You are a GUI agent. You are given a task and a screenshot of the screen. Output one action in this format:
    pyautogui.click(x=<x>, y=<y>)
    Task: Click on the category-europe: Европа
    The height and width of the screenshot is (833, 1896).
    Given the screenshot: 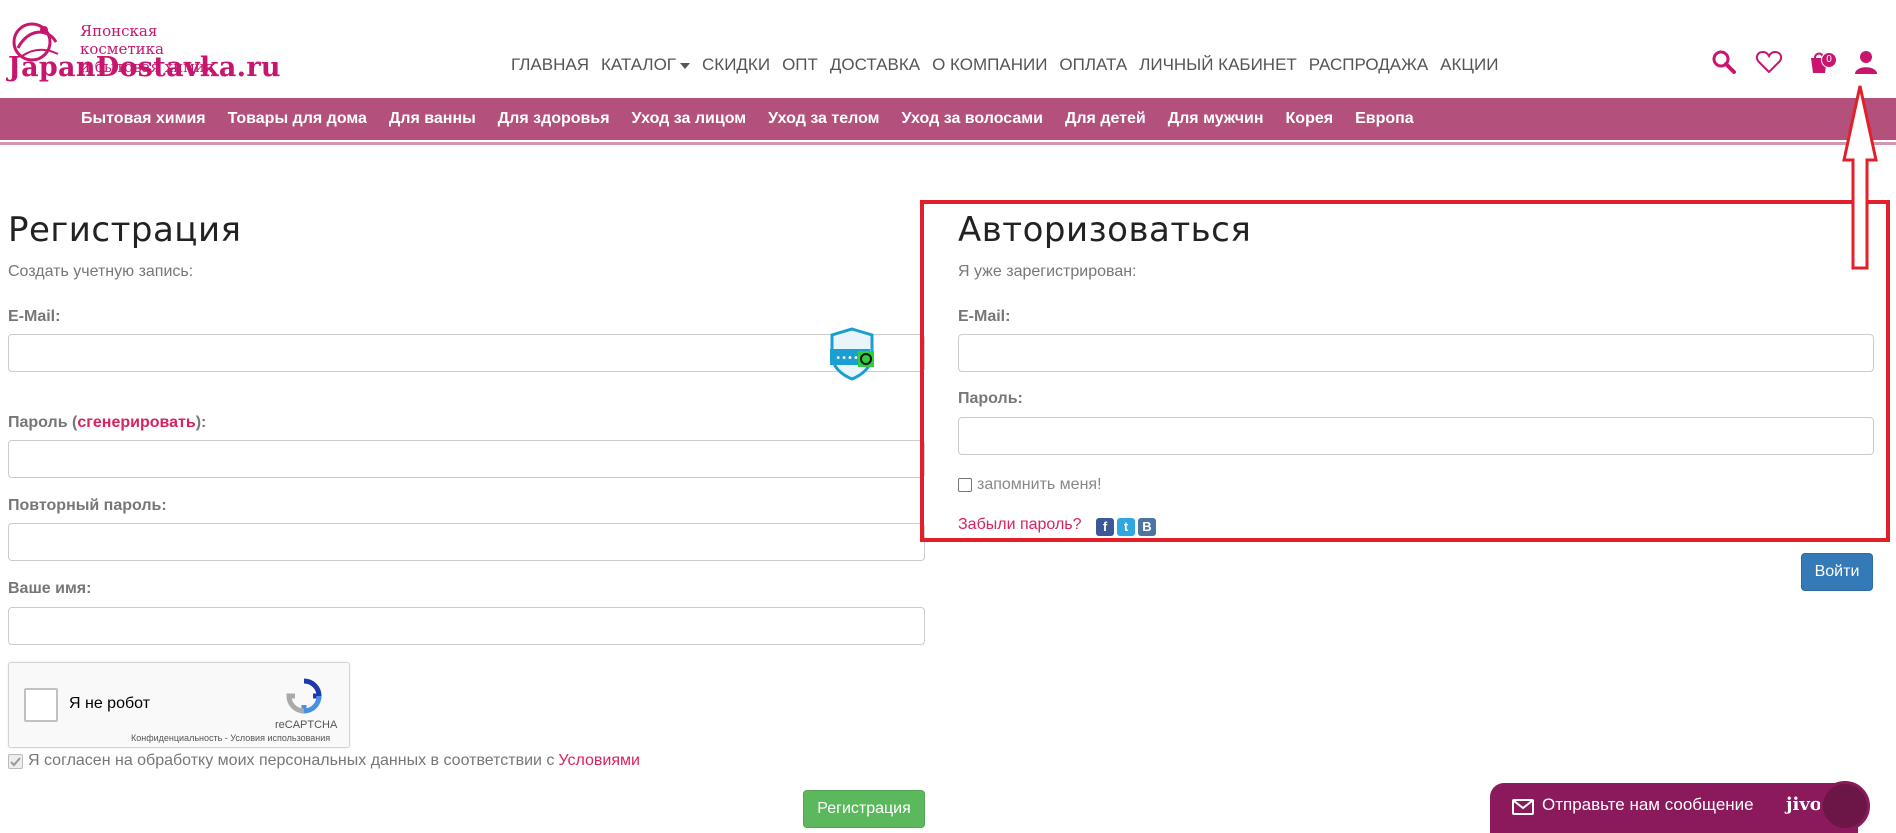 What is the action you would take?
    pyautogui.click(x=1384, y=119)
    